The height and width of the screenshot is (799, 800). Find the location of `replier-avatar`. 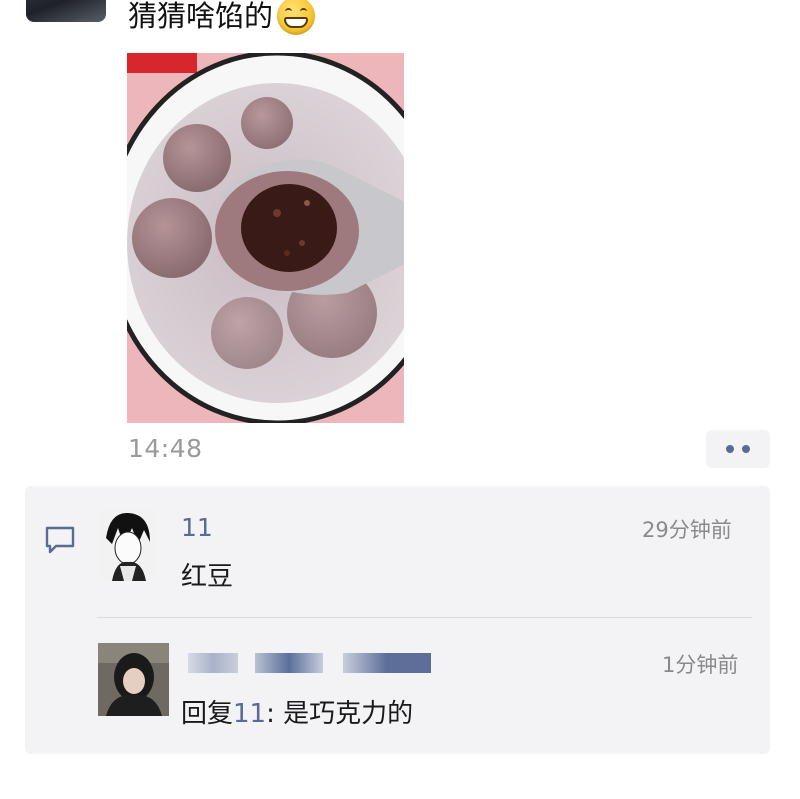

replier-avatar is located at coordinates (133, 679).